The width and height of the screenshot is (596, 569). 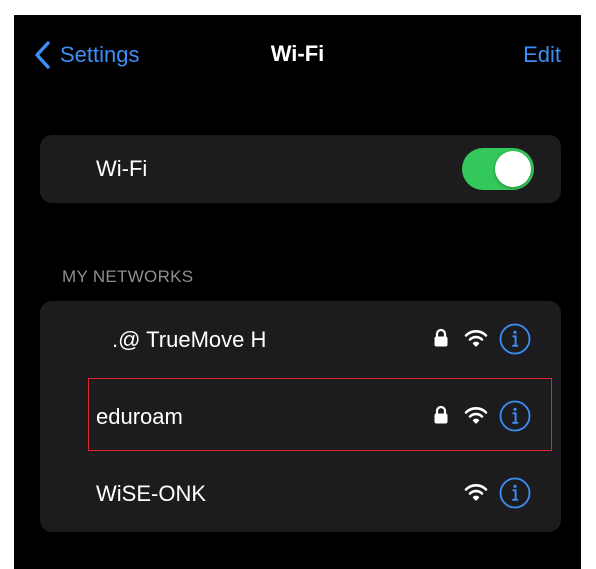 I want to click on edit-button: Edit, so click(x=542, y=55).